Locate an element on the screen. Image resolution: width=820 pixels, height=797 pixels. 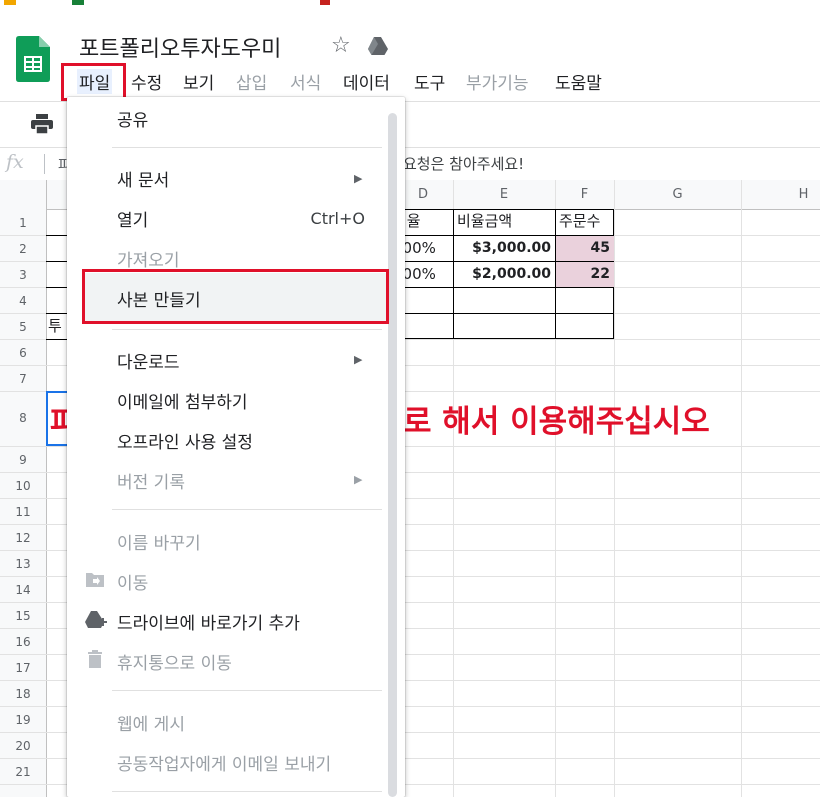
menu-view: 보기 is located at coordinates (198, 81).